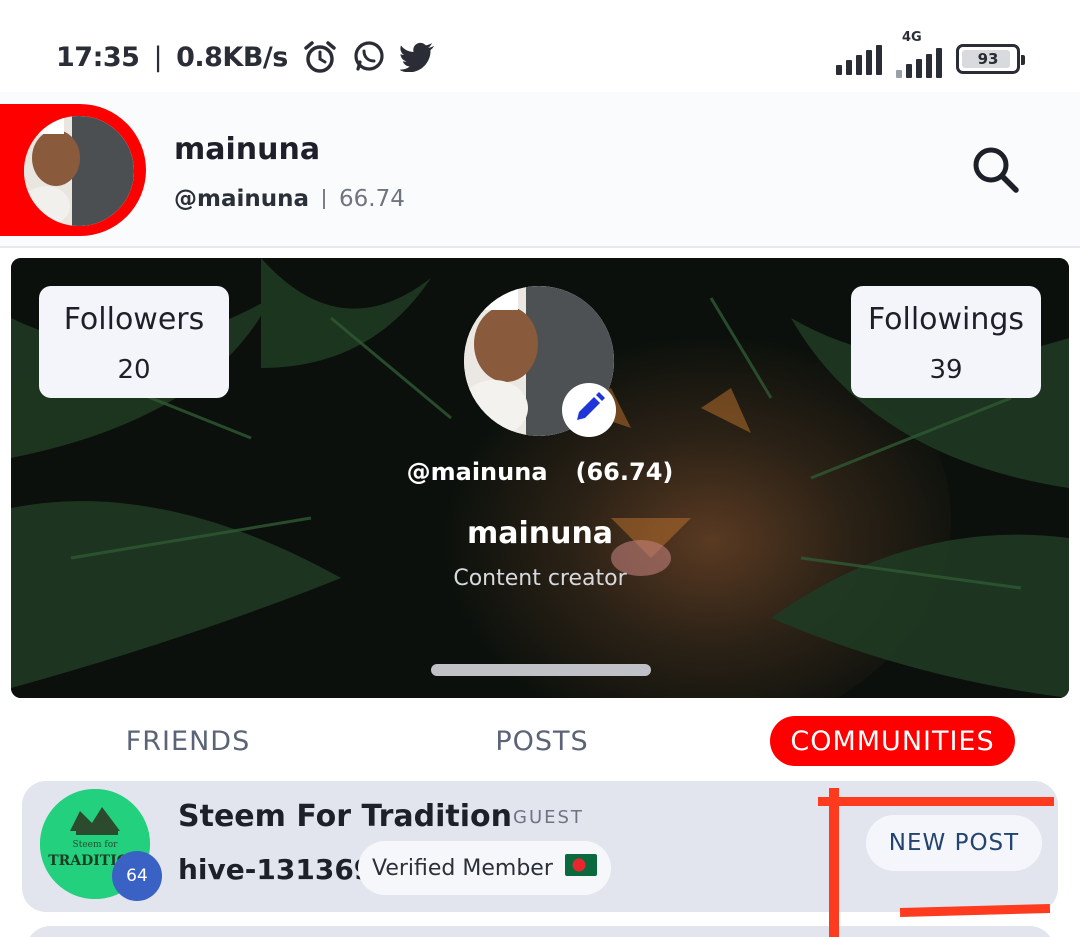  What do you see at coordinates (241, 199) in the screenshot?
I see `header-handle: @mainuna` at bounding box center [241, 199].